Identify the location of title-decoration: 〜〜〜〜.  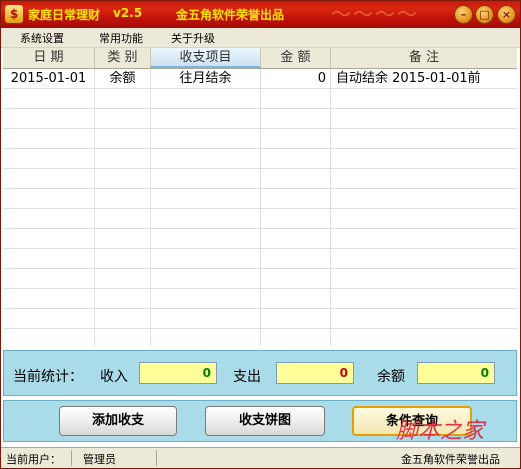
(375, 14).